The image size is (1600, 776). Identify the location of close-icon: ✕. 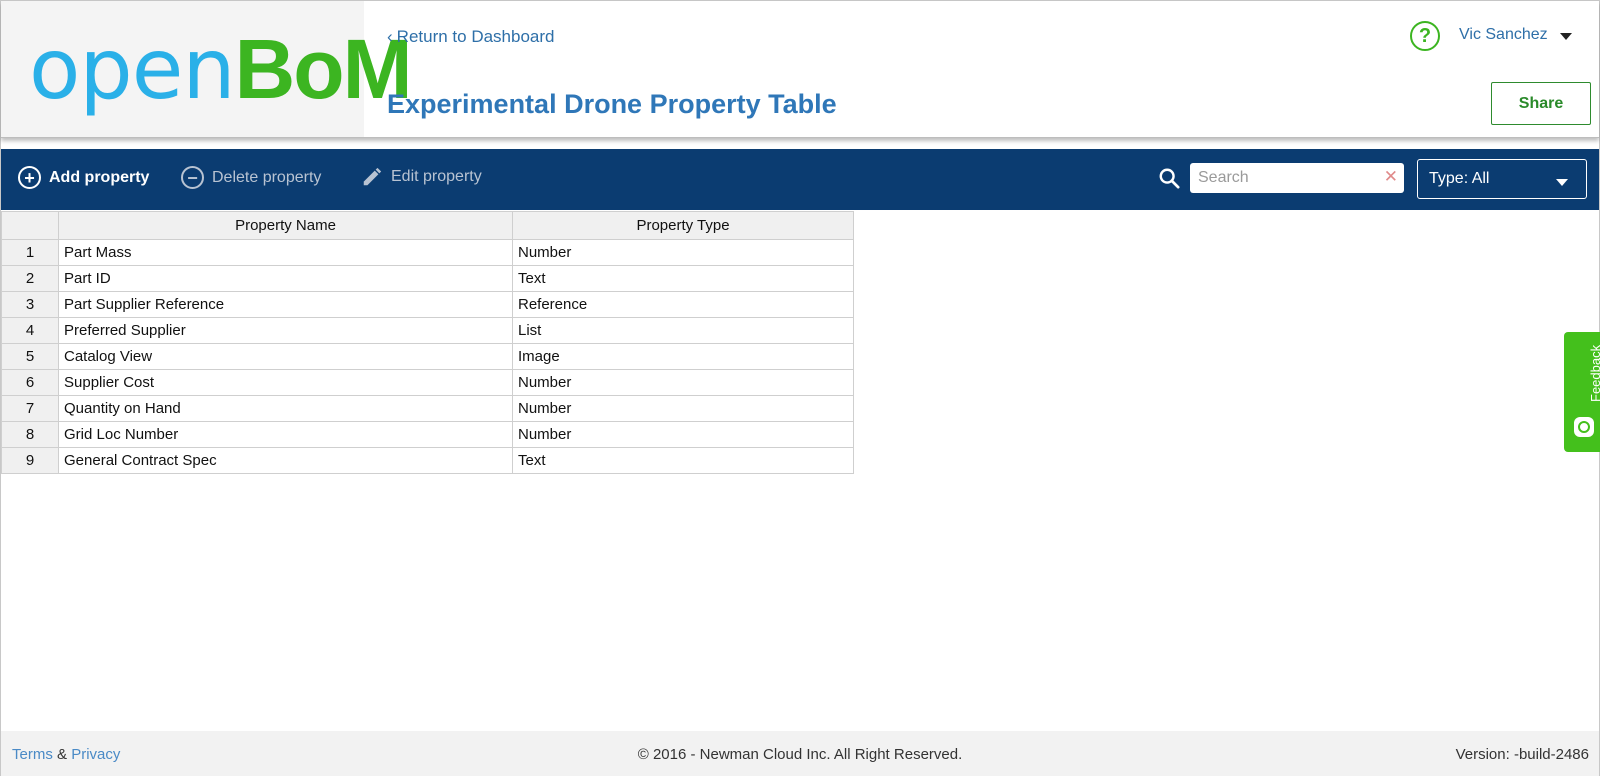
(1391, 177).